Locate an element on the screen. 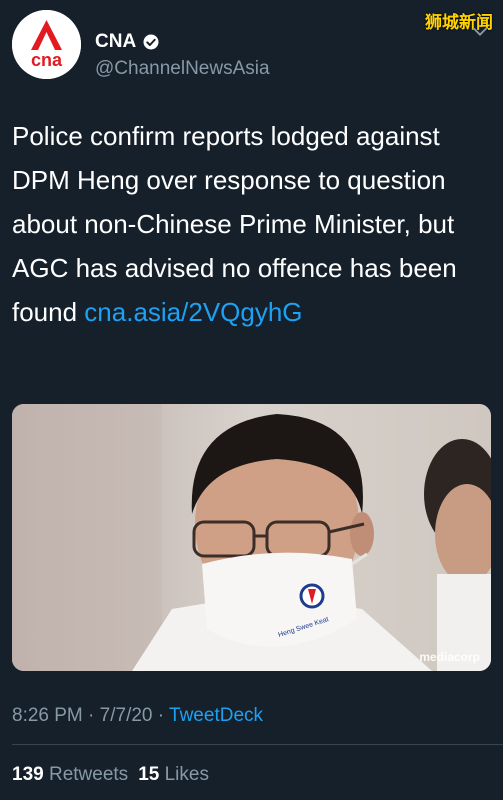  tweet-meta: 8:26 PM · 7/7/20 · TweetDeck is located at coordinates (137, 716).